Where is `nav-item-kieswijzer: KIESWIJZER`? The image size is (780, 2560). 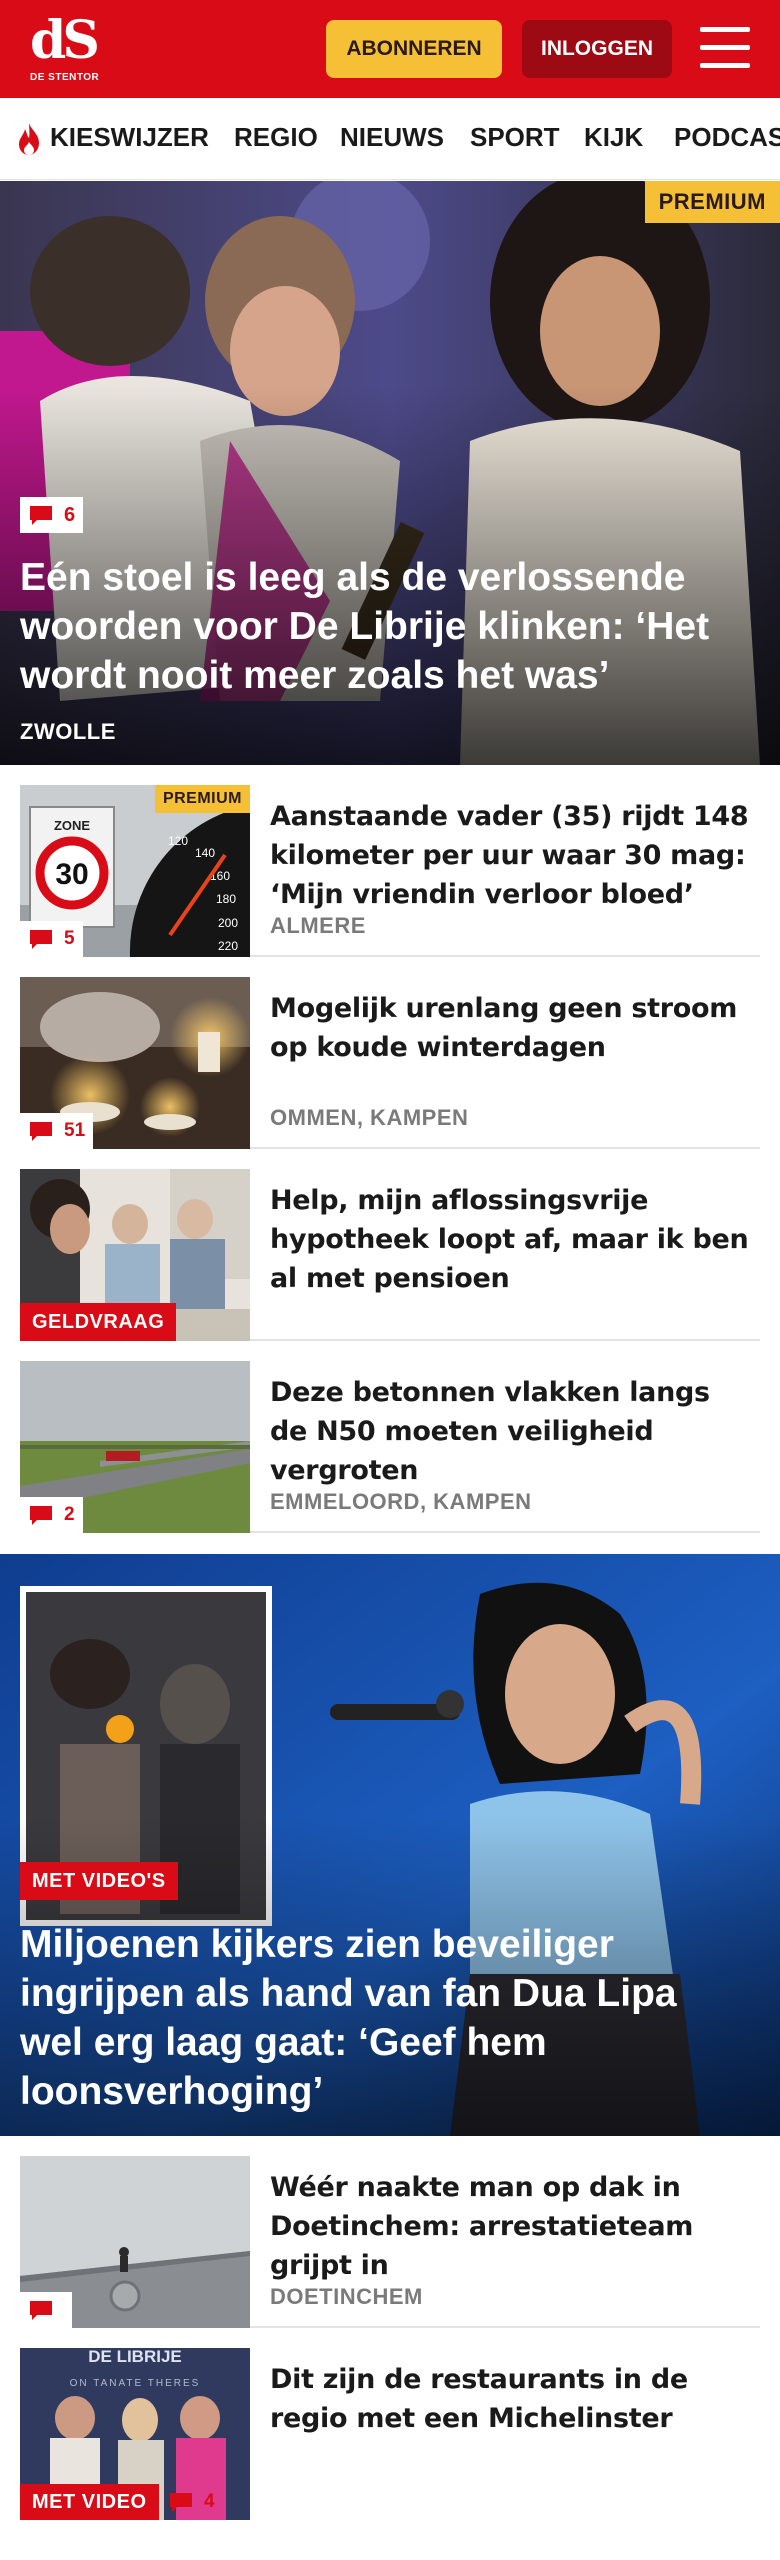 nav-item-kieswijzer: KIESWIJZER is located at coordinates (129, 137).